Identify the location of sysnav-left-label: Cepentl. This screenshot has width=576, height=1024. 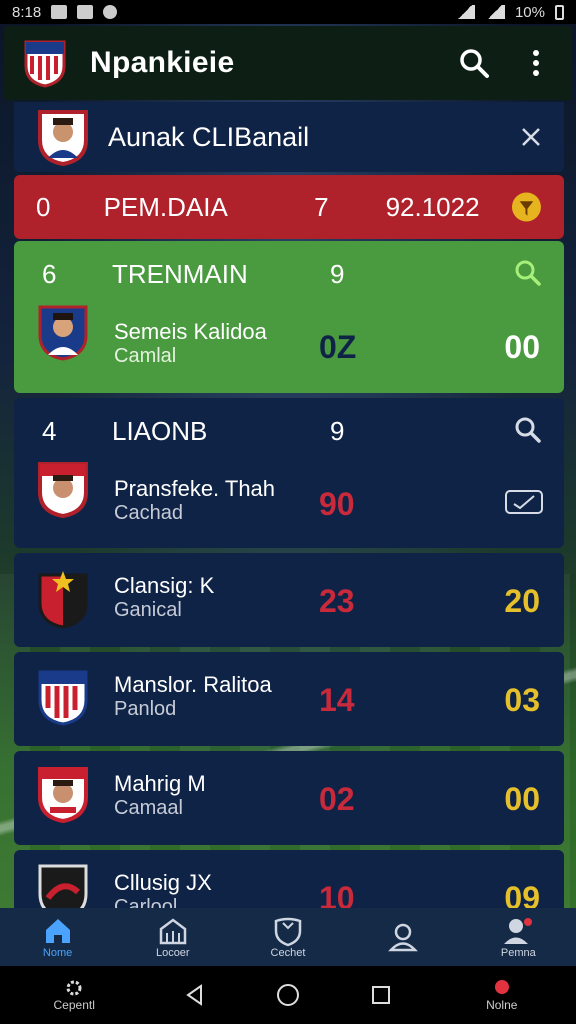
(74, 1005).